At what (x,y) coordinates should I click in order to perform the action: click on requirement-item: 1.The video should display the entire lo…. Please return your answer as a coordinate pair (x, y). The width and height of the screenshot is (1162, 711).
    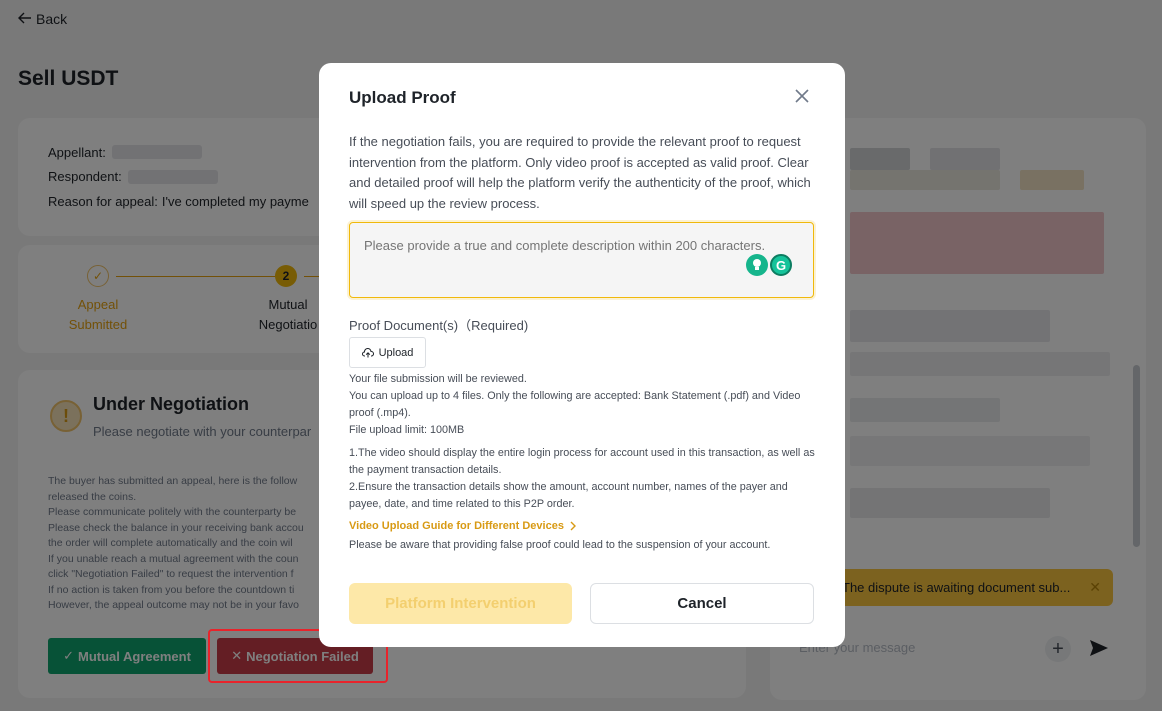
    Looking at the image, I should click on (582, 461).